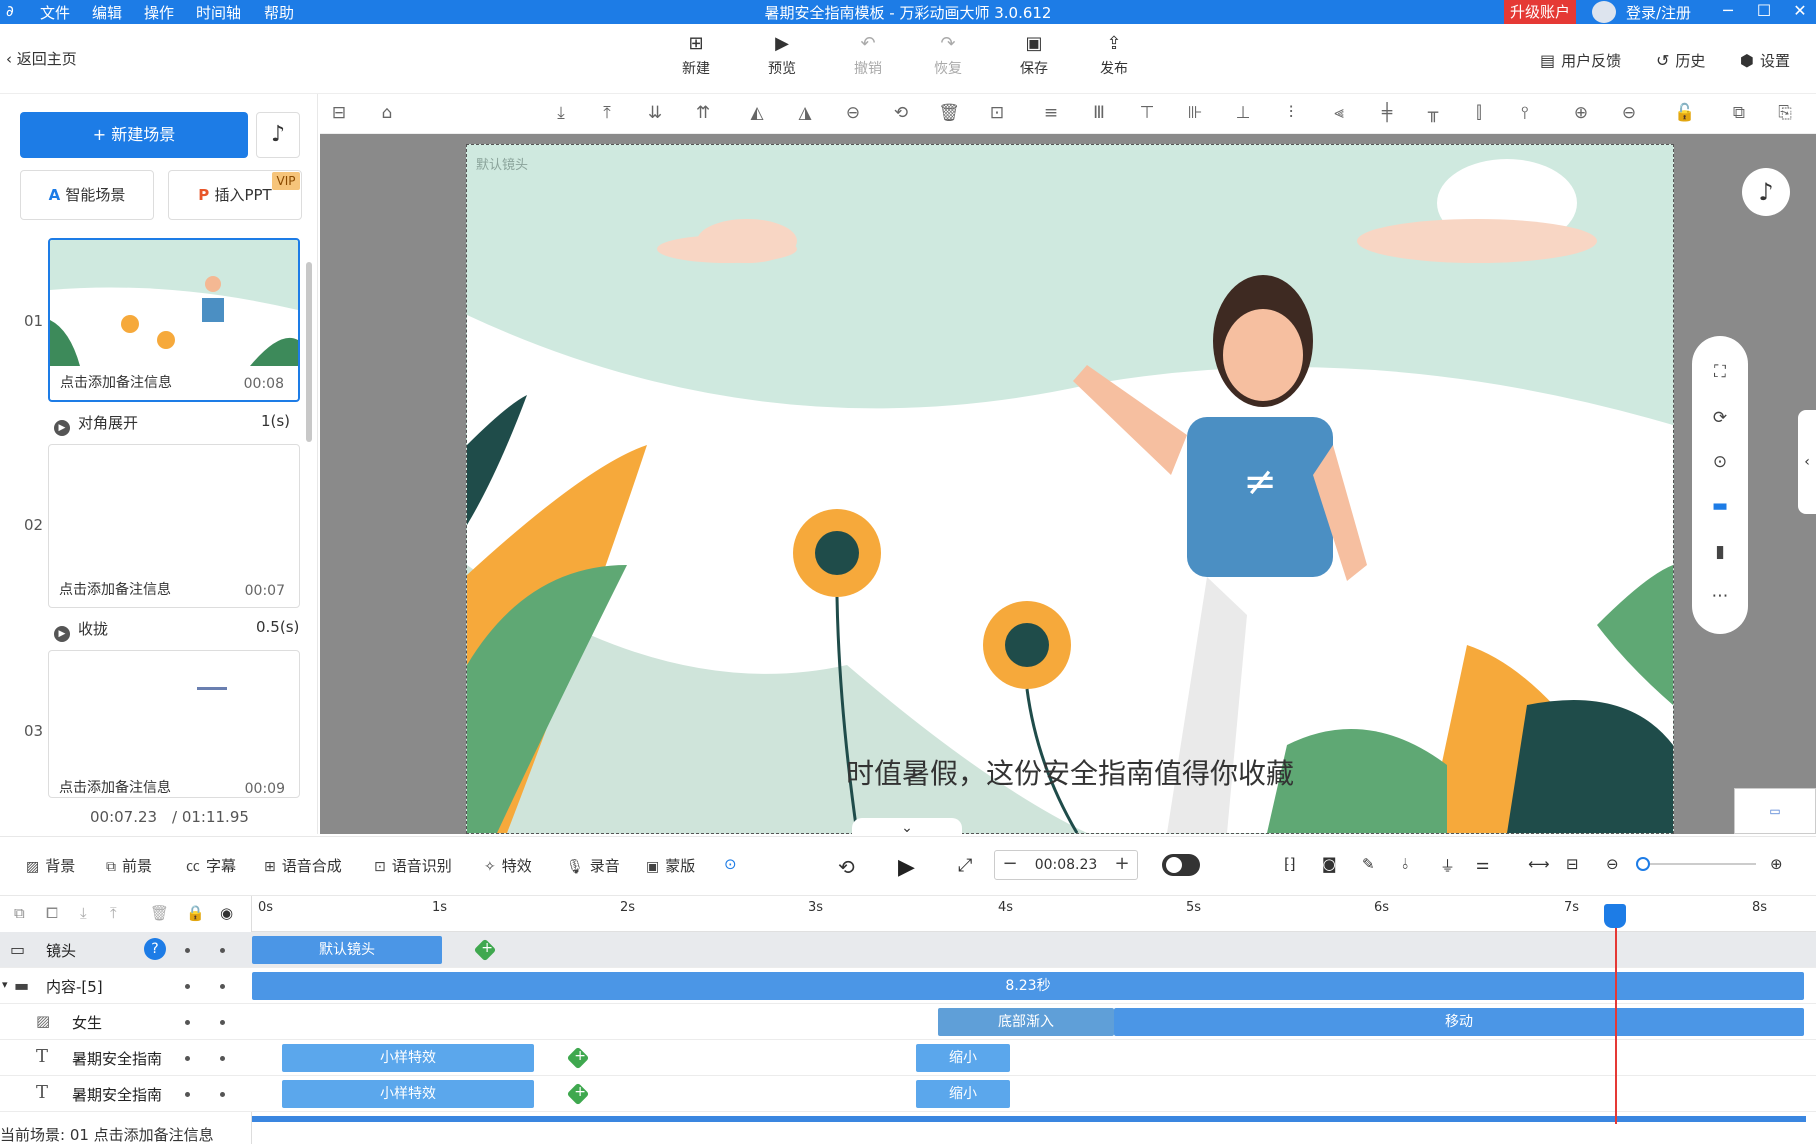 Image resolution: width=1816 pixels, height=1144 pixels. I want to click on record-button: 🎙 录音, so click(593, 865).